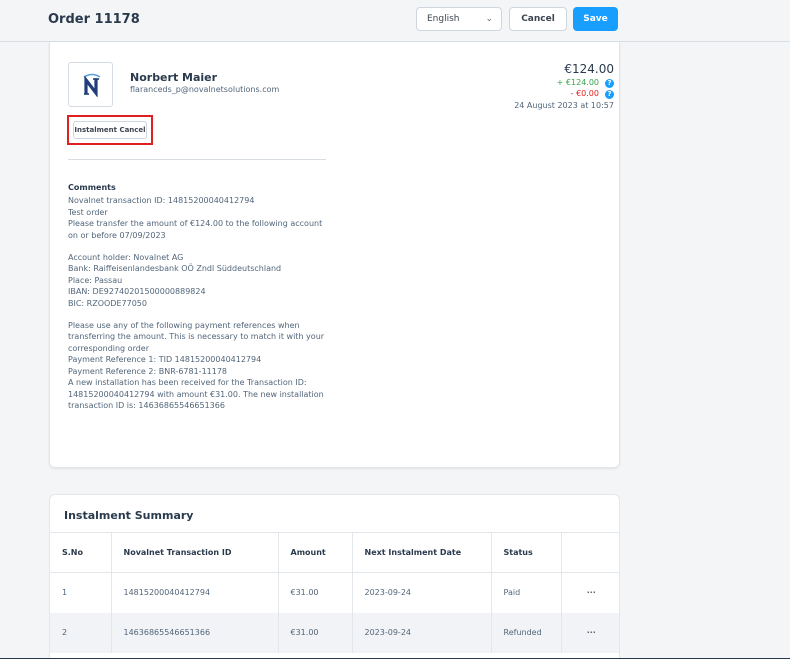 Image resolution: width=790 pixels, height=659 pixels. I want to click on divider, so click(197, 159).